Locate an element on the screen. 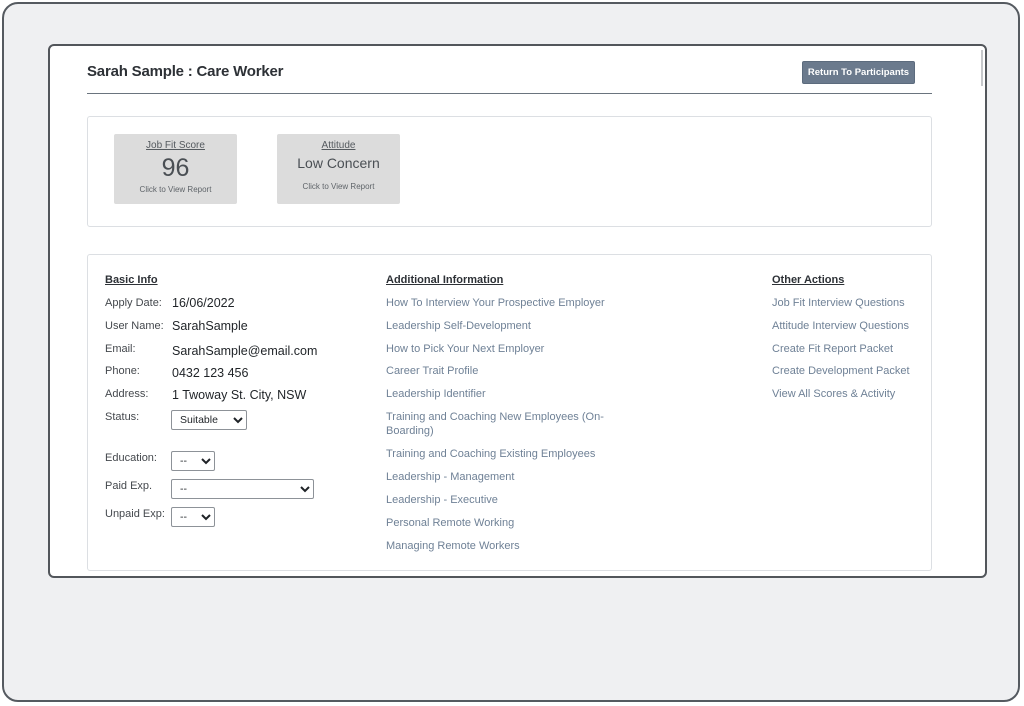  email-value: SarahSample@email.com is located at coordinates (245, 351).